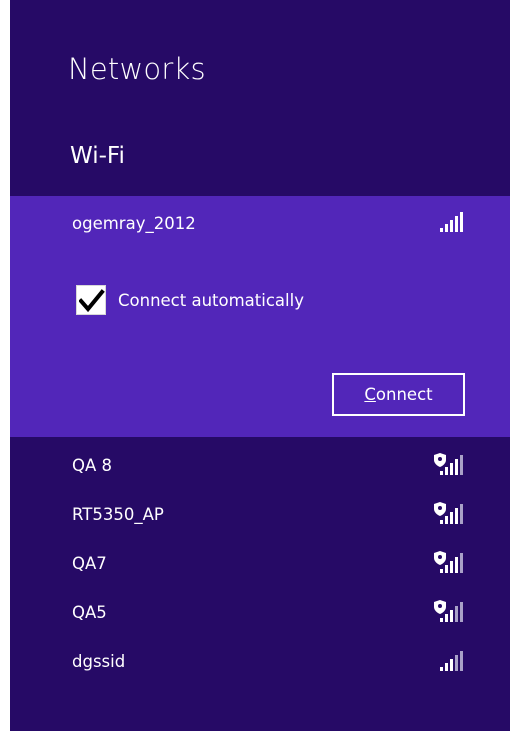 Image resolution: width=510 pixels, height=731 pixels. Describe the element at coordinates (370, 394) in the screenshot. I see `connect-button-access-key: C` at that location.